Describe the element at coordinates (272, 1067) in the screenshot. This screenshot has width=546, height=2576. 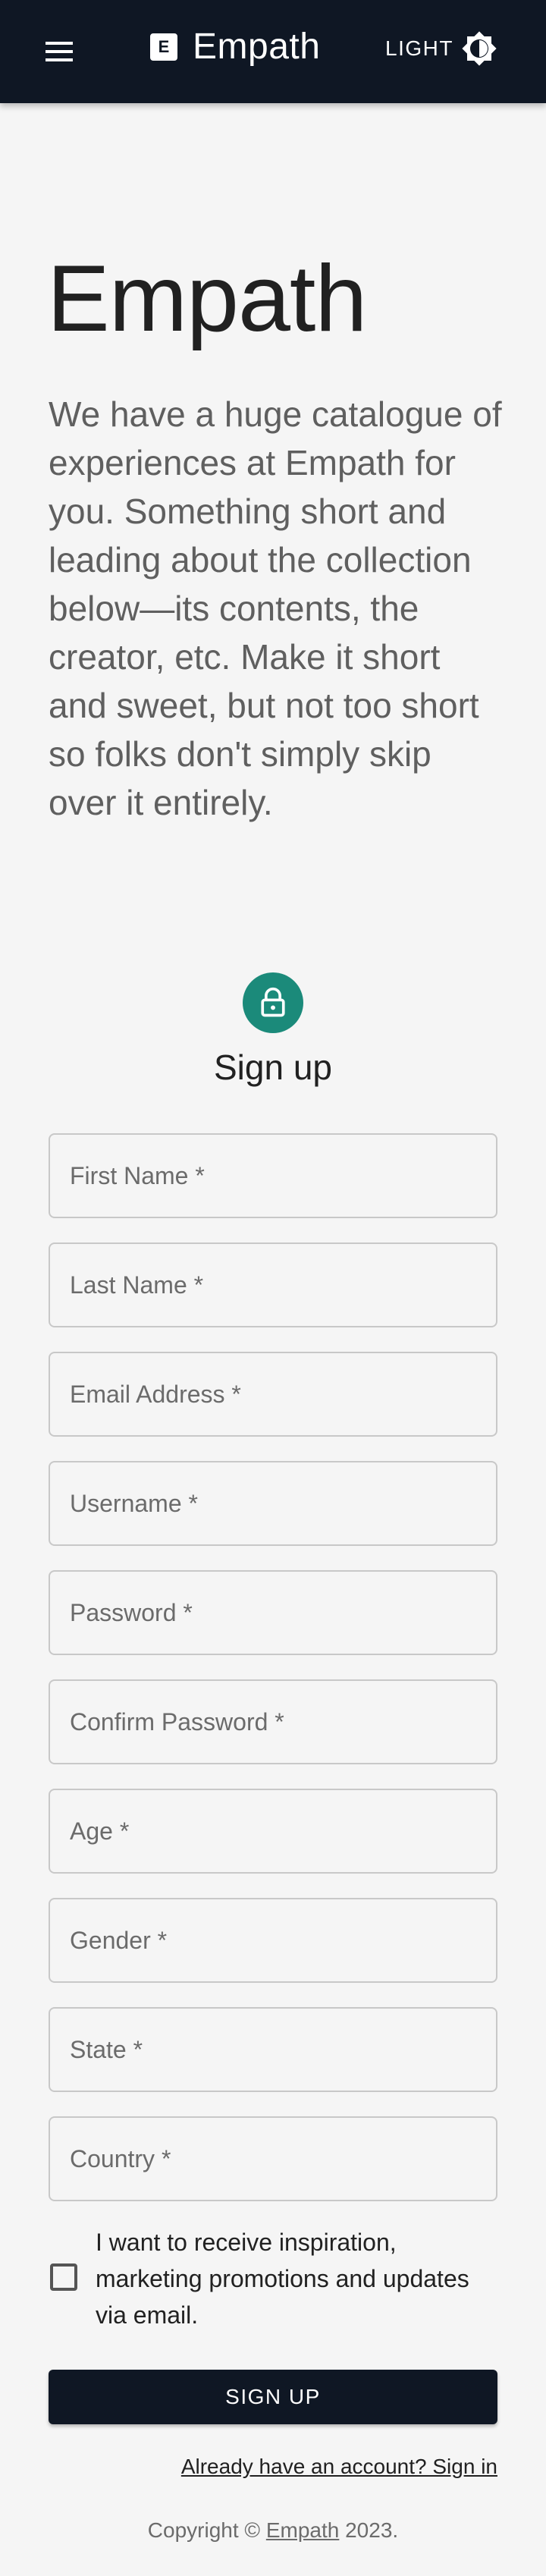
I see `signup-heading: Sign up` at that location.